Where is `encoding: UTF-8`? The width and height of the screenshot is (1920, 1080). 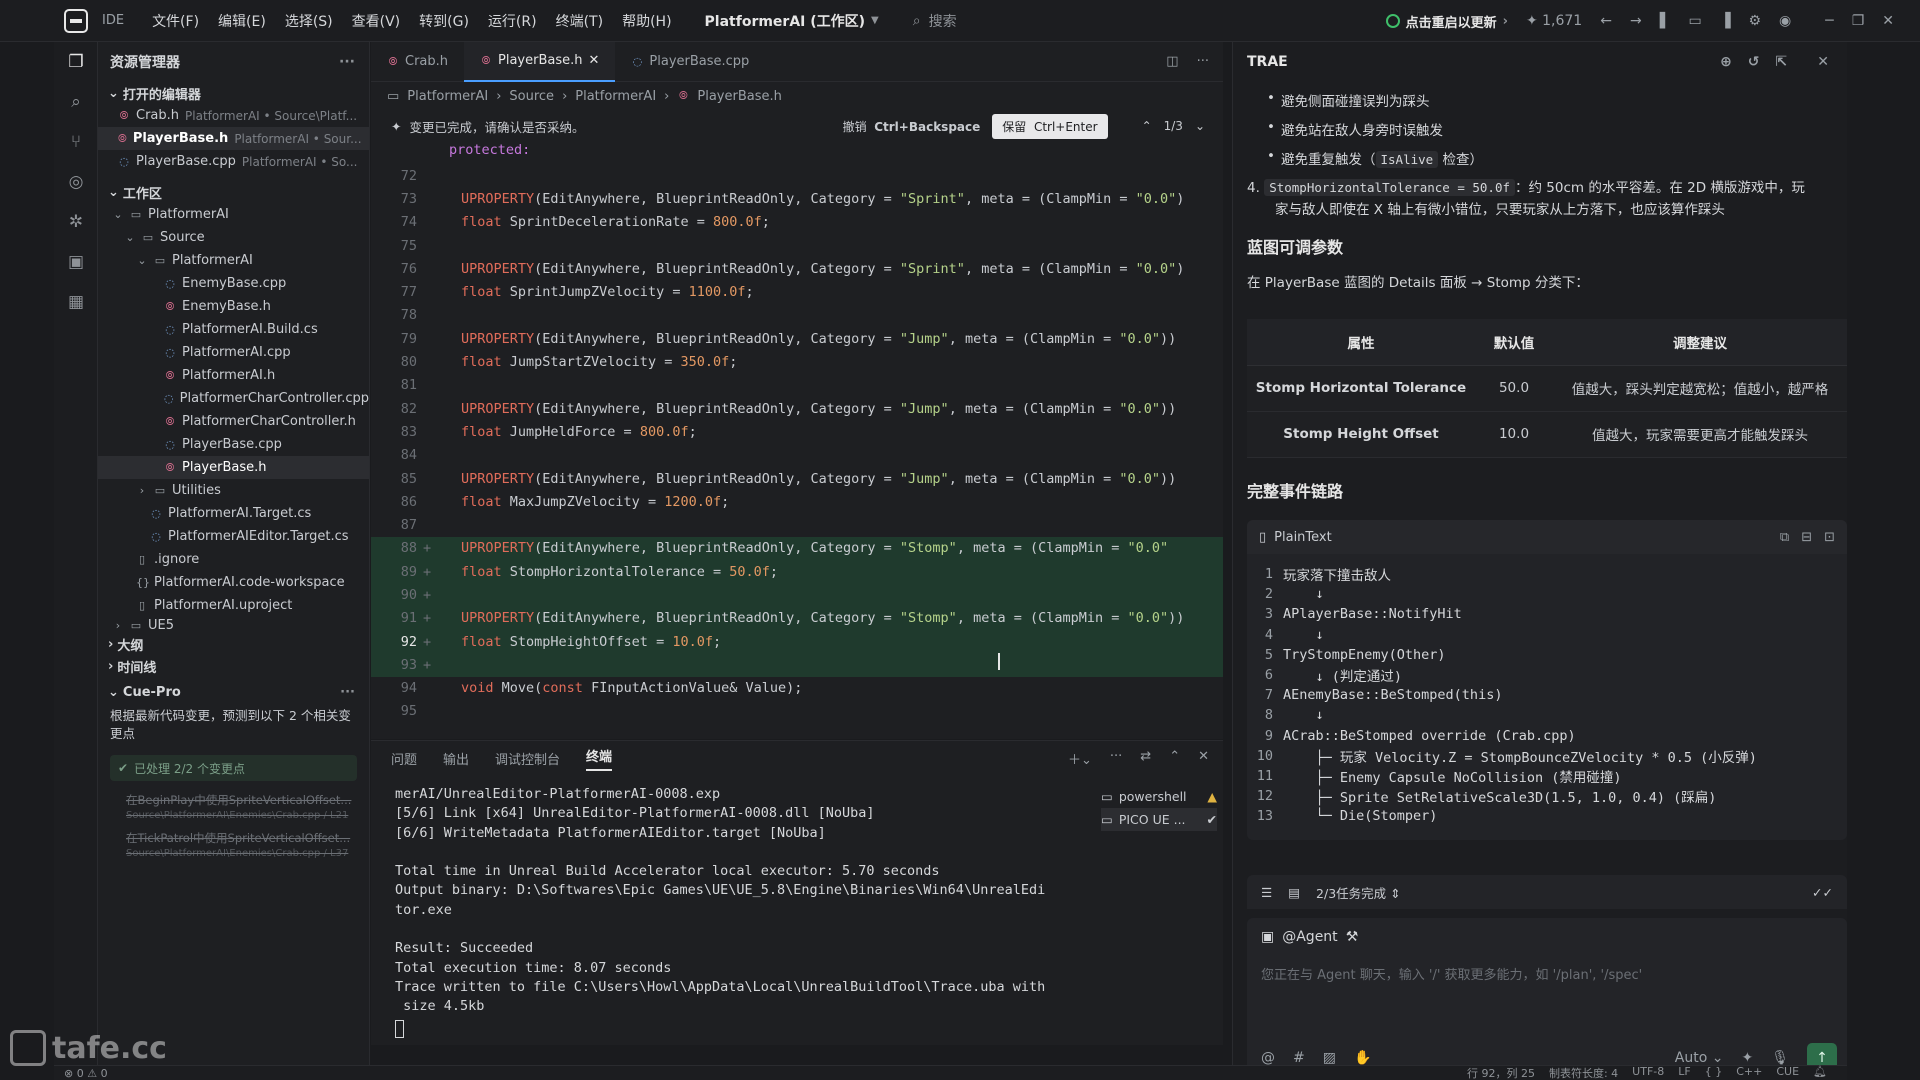 encoding: UTF-8 is located at coordinates (1648, 1072).